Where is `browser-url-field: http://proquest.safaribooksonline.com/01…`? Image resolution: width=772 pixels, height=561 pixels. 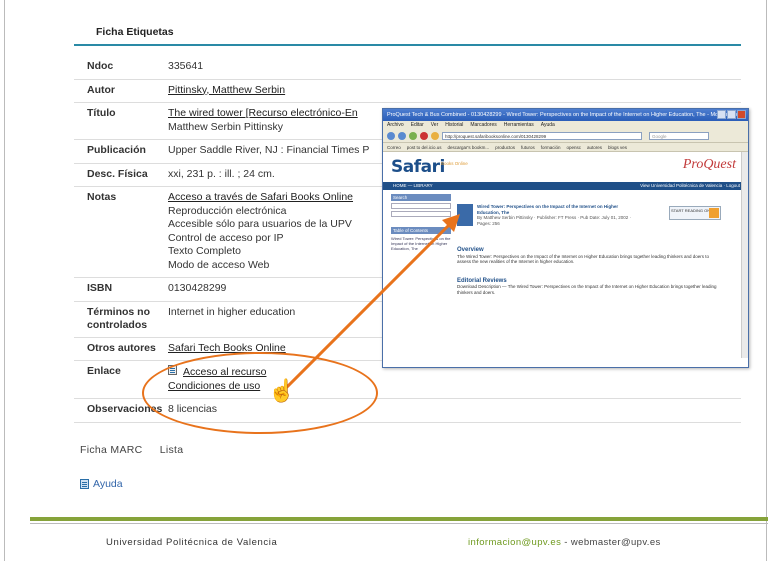
browser-url-field: http://proquest.safaribooksonline.com/01… is located at coordinates (542, 136).